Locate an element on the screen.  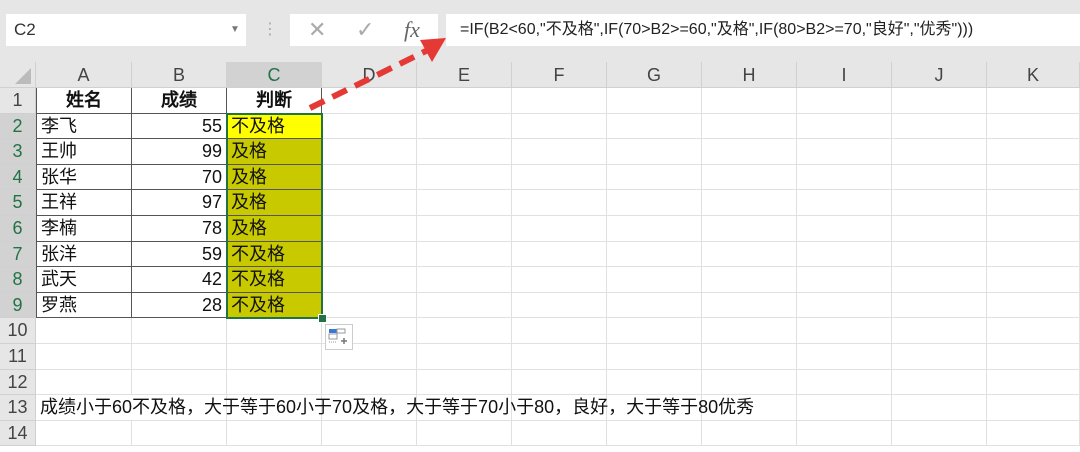
cell-G10 is located at coordinates (654, 331).